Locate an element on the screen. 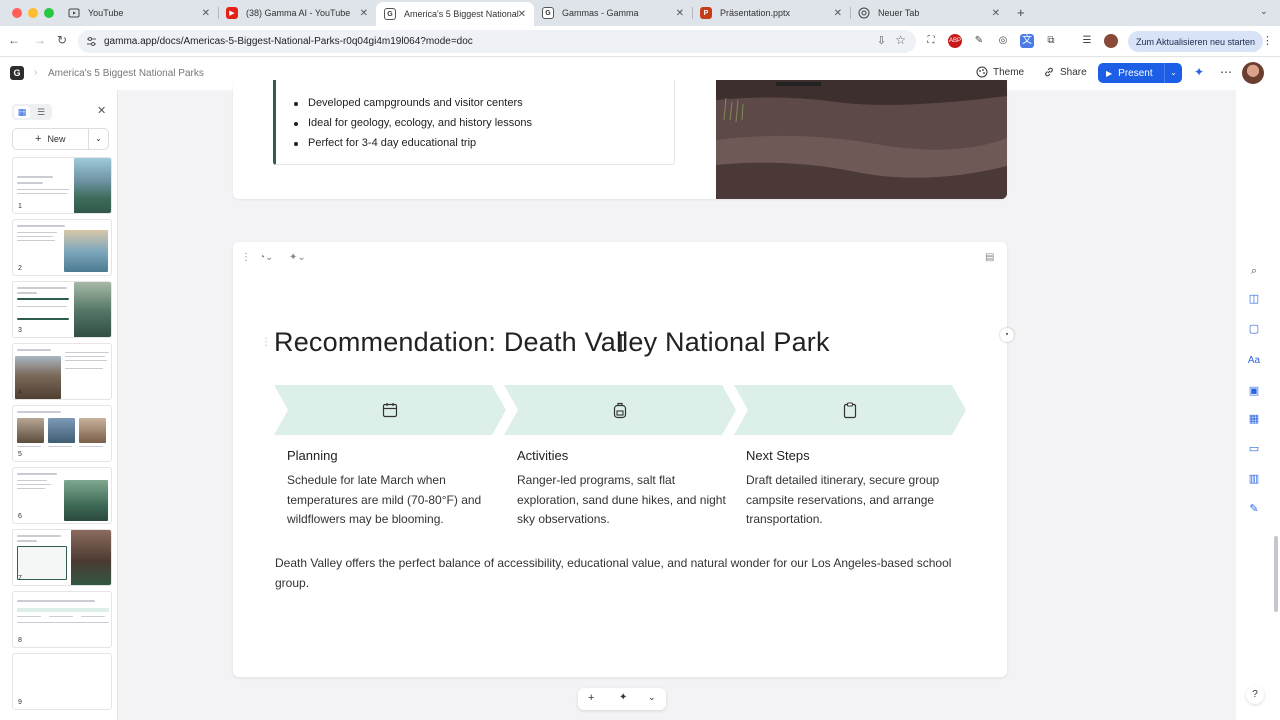 The height and width of the screenshot is (720, 1280). drag-handle-icon: ⋮ is located at coordinates (246, 257).